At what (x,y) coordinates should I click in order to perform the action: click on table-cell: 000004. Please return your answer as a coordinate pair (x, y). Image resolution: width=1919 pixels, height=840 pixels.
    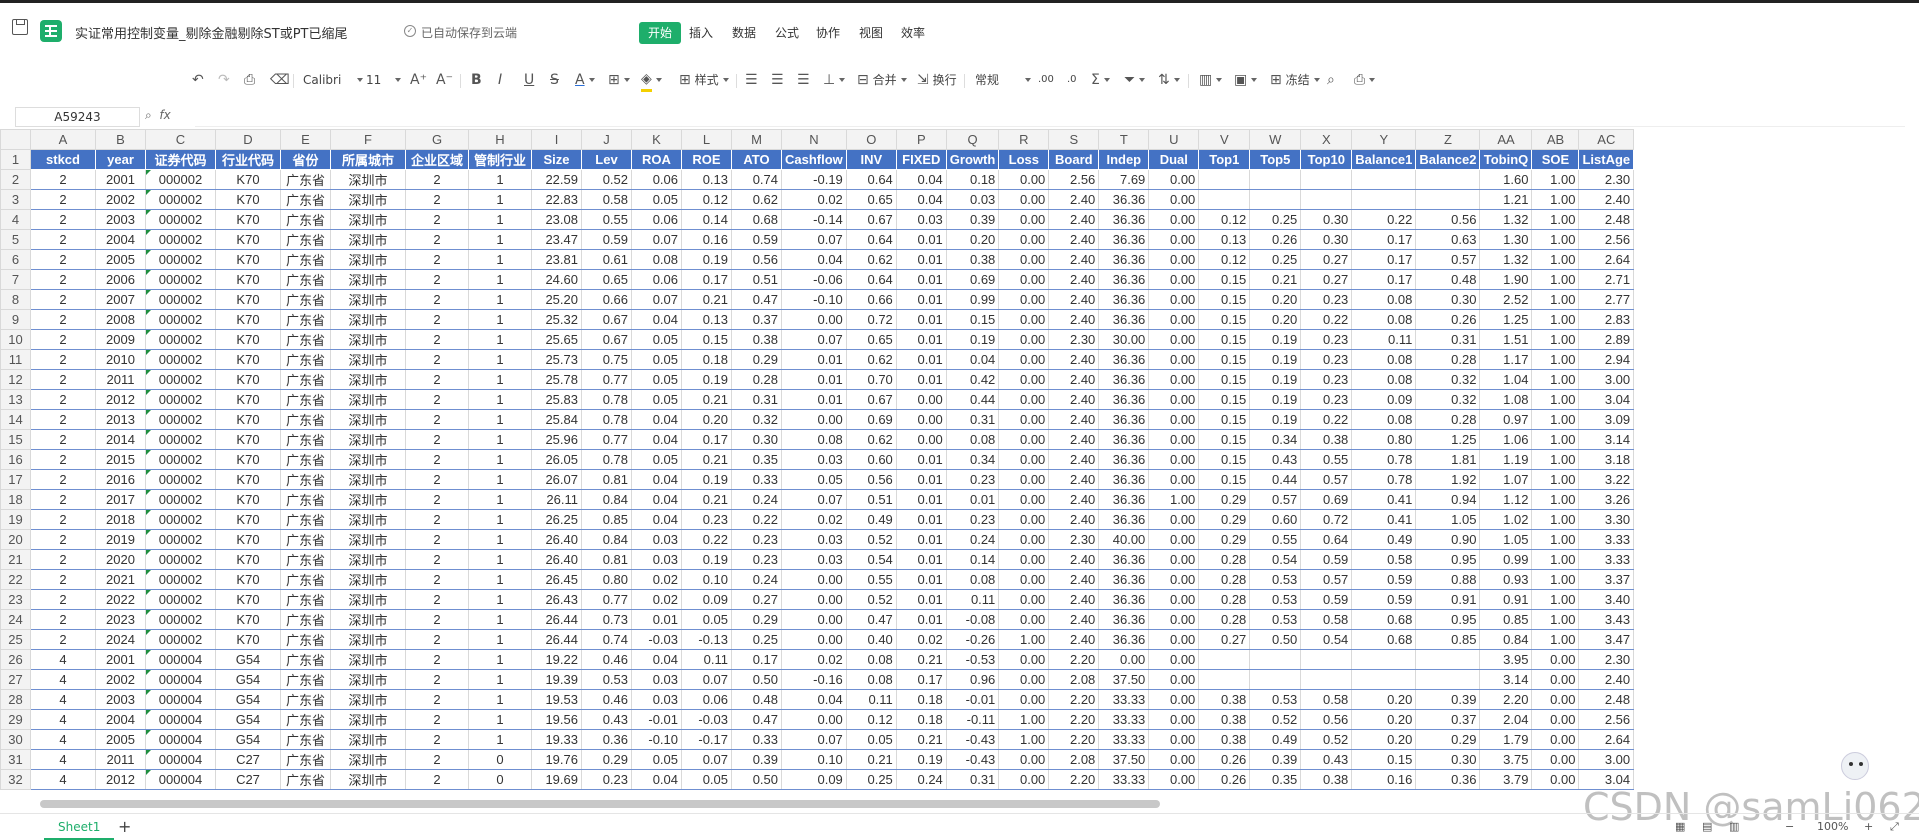
    Looking at the image, I should click on (180, 739).